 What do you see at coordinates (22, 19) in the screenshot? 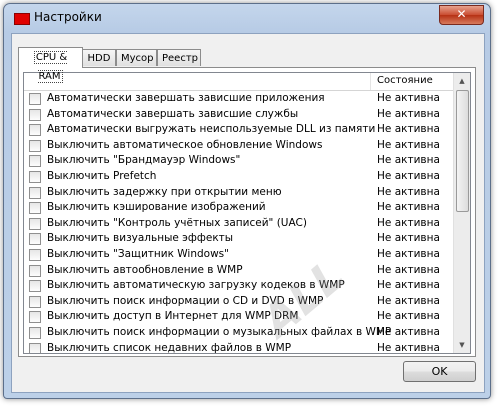
I see `app-icon` at bounding box center [22, 19].